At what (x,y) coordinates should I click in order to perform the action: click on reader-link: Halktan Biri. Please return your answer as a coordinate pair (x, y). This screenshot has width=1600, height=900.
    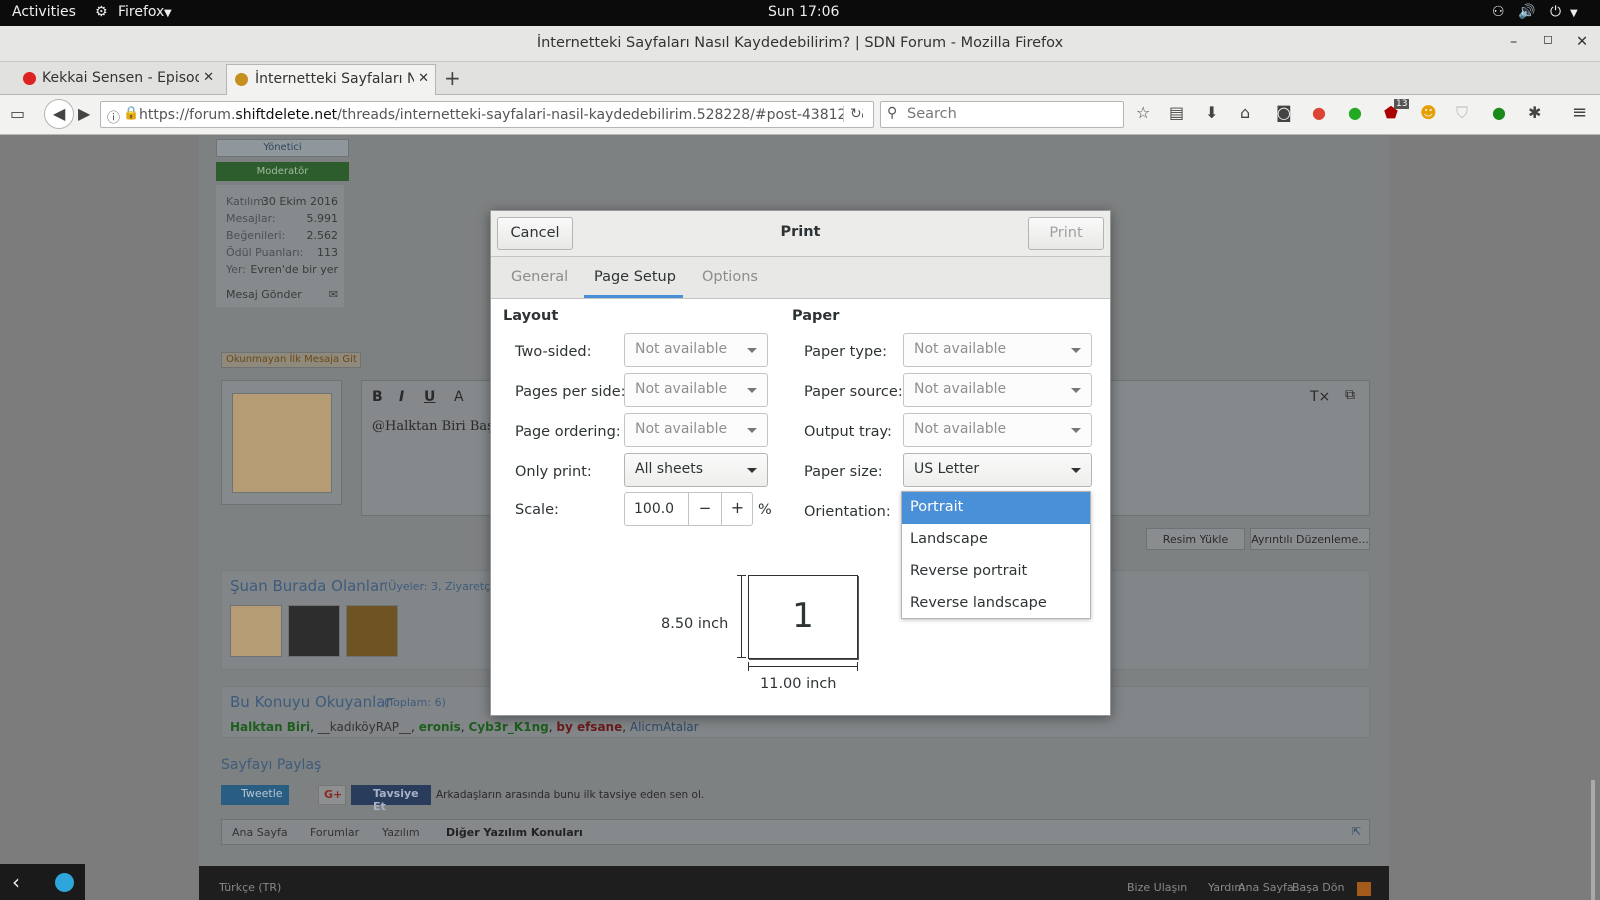
    Looking at the image, I should click on (270, 727).